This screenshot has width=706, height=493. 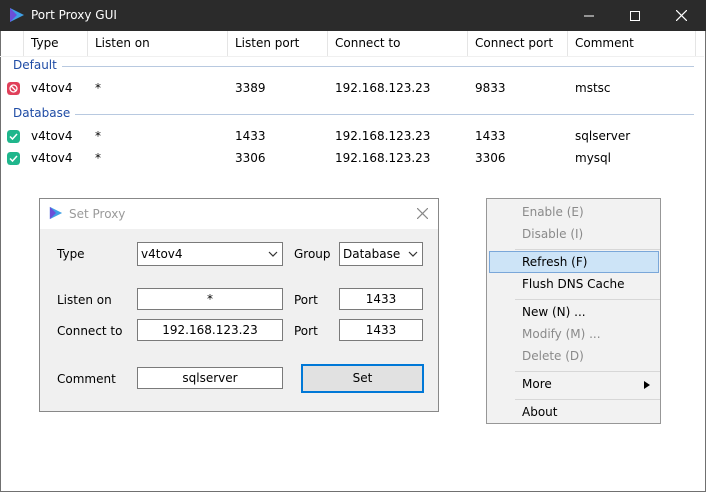 What do you see at coordinates (647, 385) in the screenshot?
I see `chevron-right-icon` at bounding box center [647, 385].